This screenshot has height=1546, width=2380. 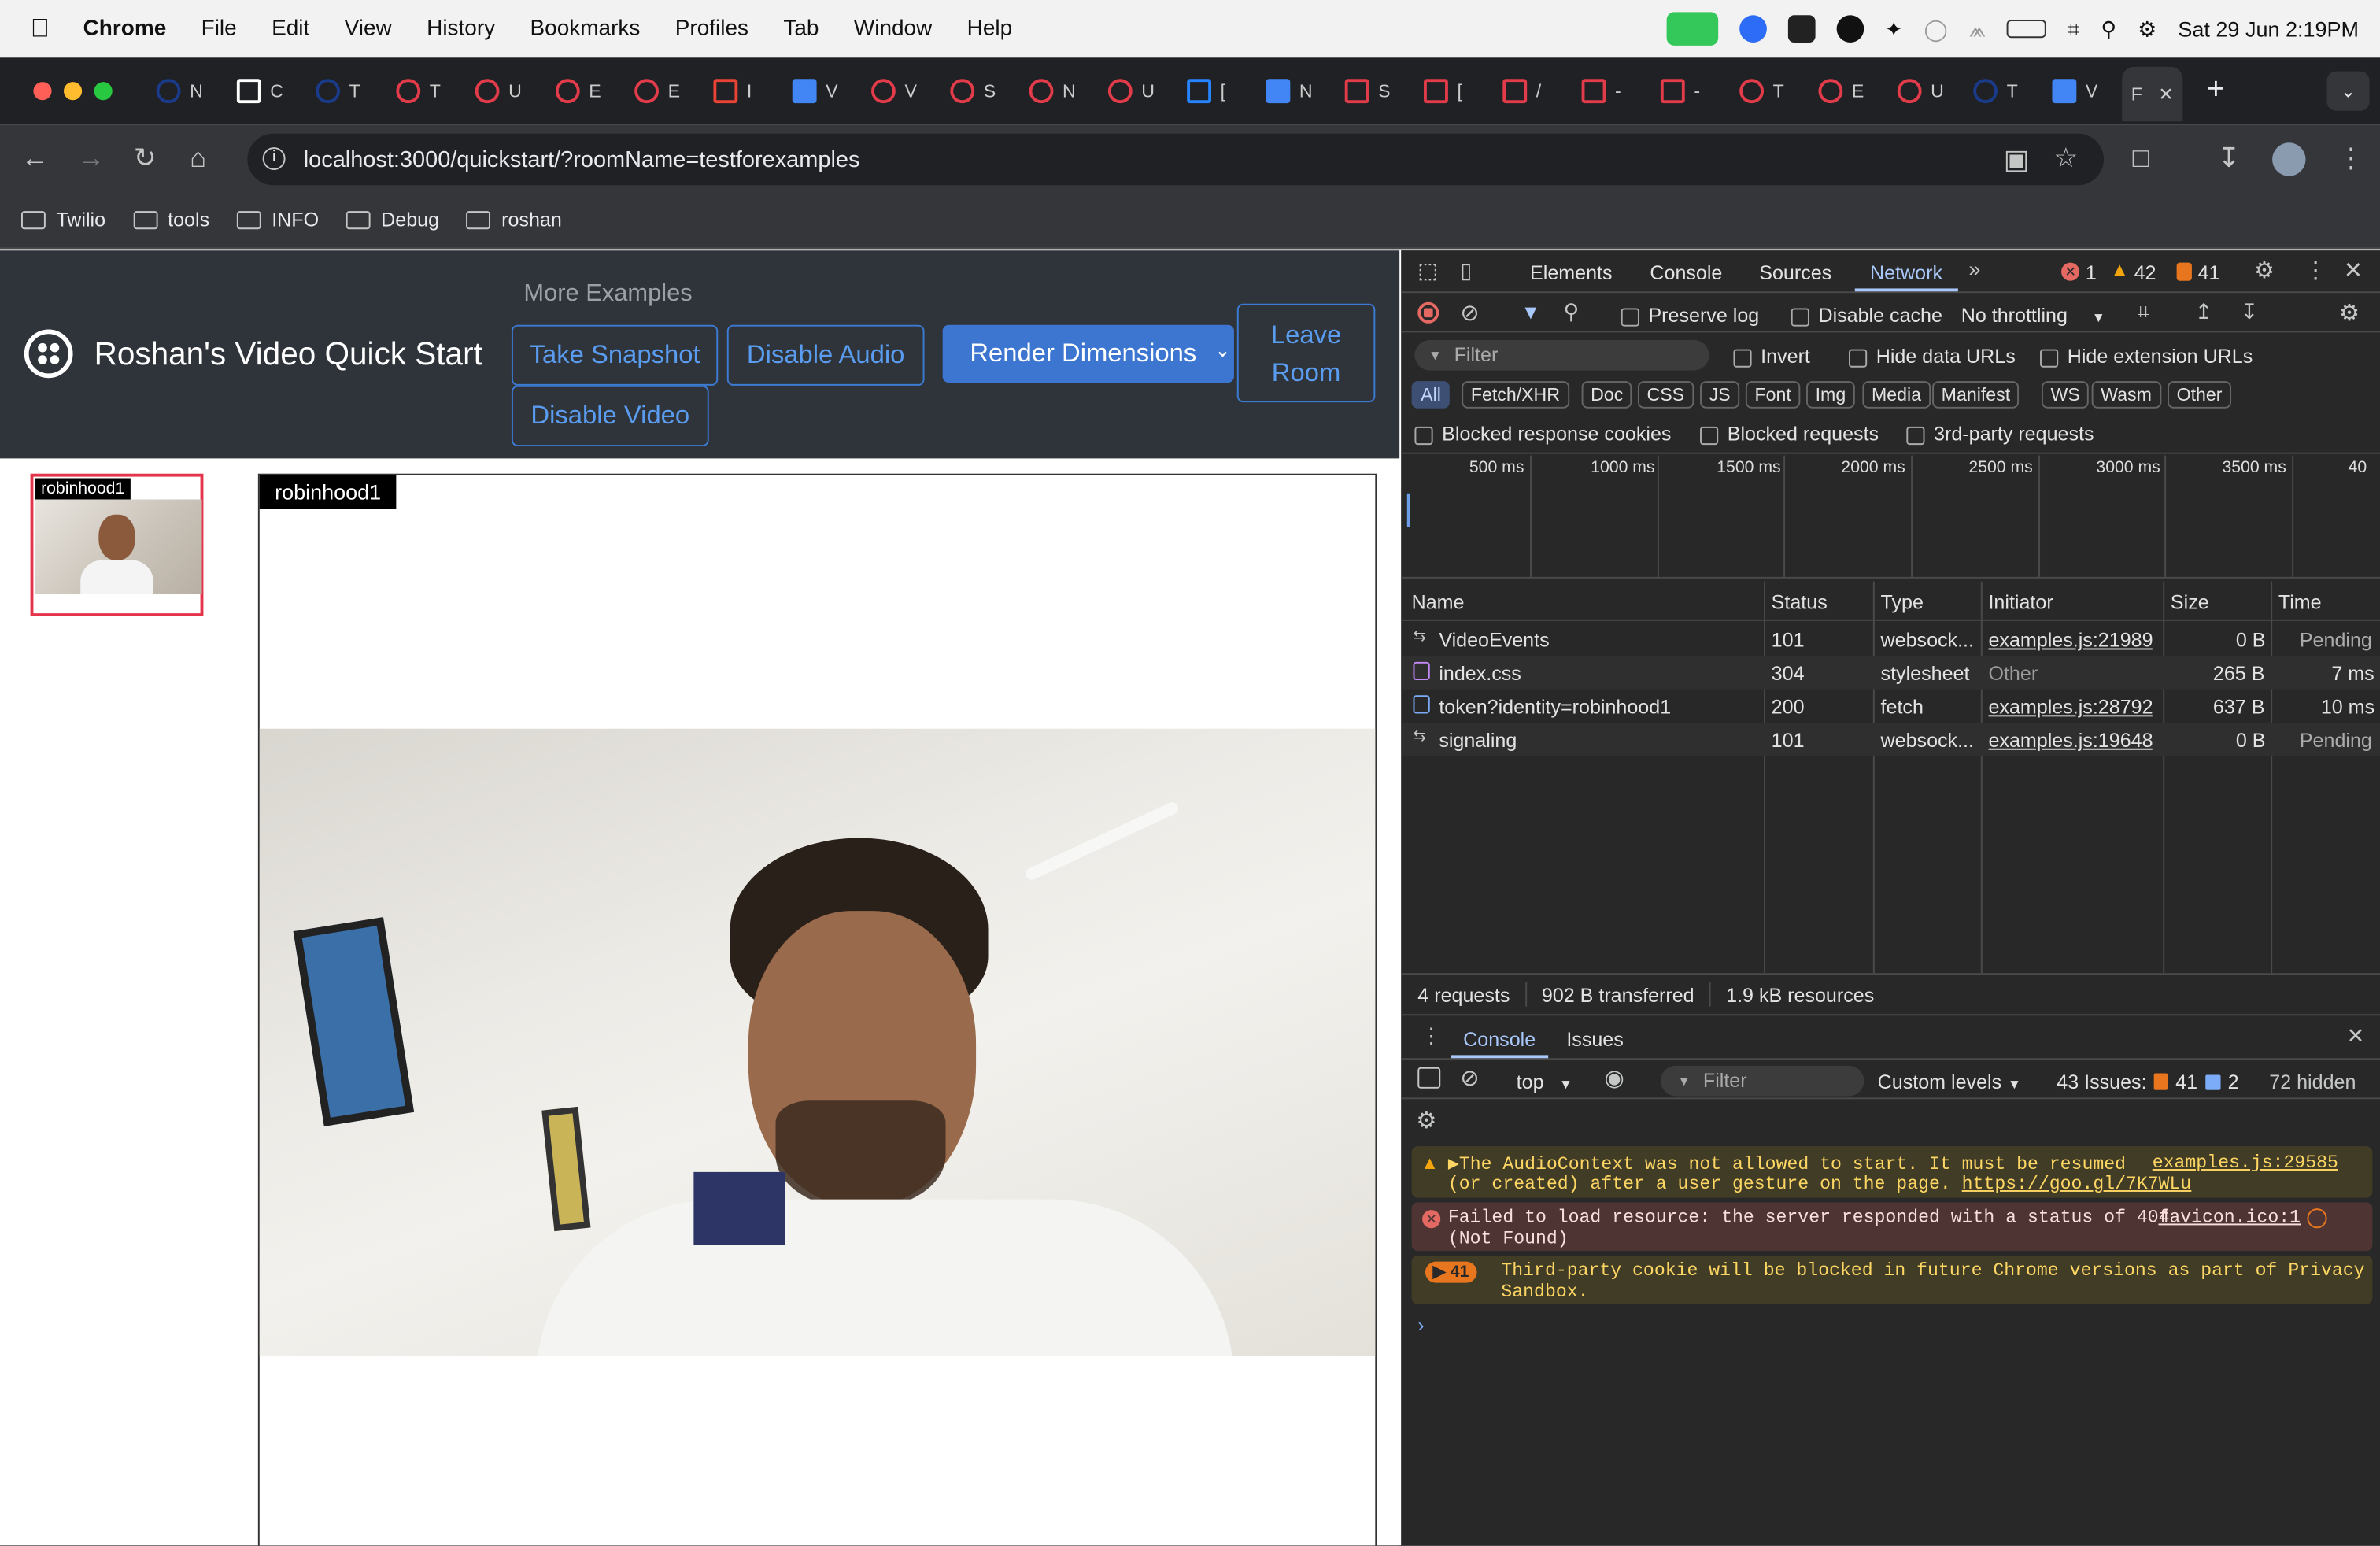 What do you see at coordinates (35, 158) in the screenshot?
I see `back-icon: ←` at bounding box center [35, 158].